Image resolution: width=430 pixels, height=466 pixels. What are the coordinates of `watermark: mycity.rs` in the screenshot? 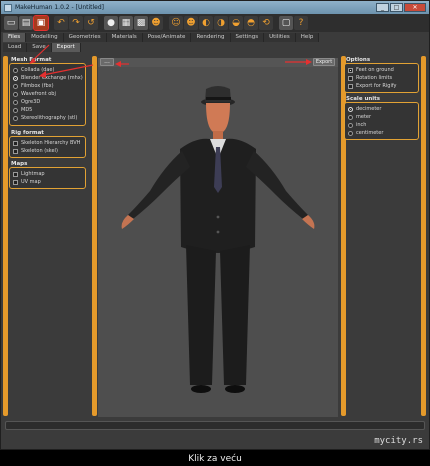 It's located at (398, 441).